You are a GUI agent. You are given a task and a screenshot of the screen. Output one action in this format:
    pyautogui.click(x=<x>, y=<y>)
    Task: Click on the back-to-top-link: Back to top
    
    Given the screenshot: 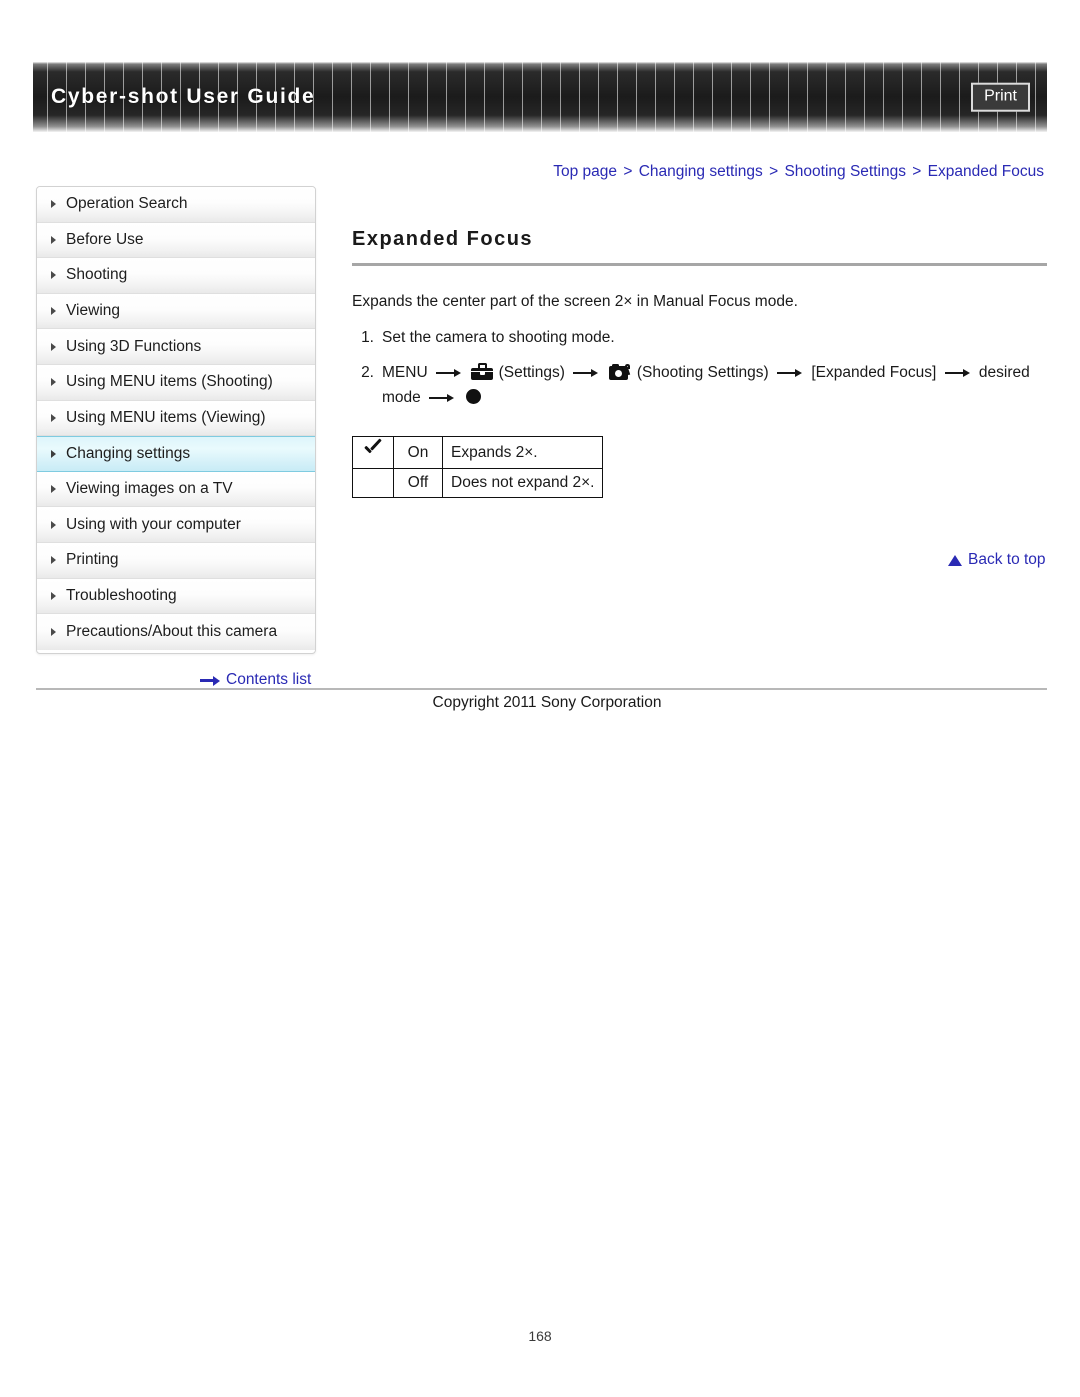 What is the action you would take?
    pyautogui.click(x=997, y=560)
    